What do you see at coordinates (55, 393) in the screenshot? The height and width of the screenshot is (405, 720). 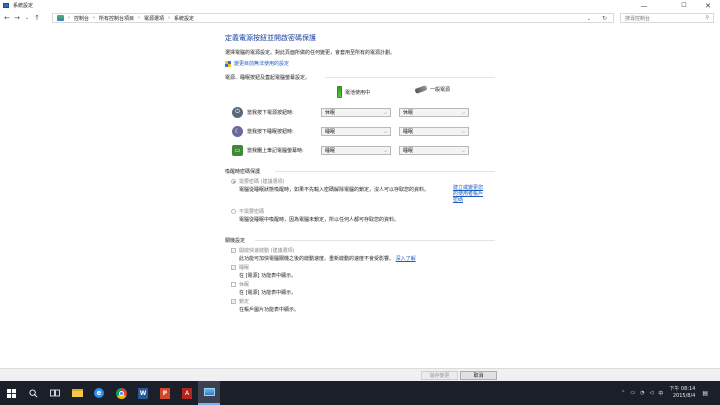 I see `task-view-icon` at bounding box center [55, 393].